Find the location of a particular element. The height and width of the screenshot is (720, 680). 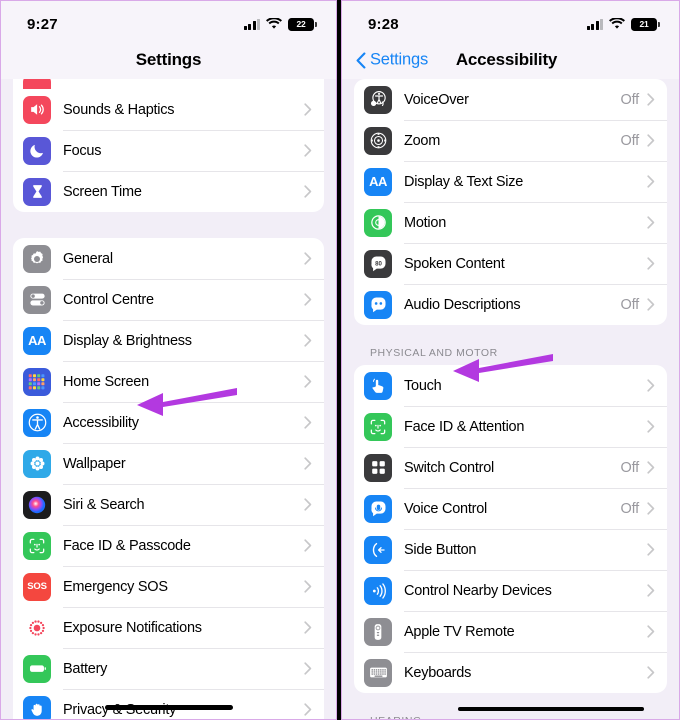

accessibility-icon is located at coordinates (37, 422).